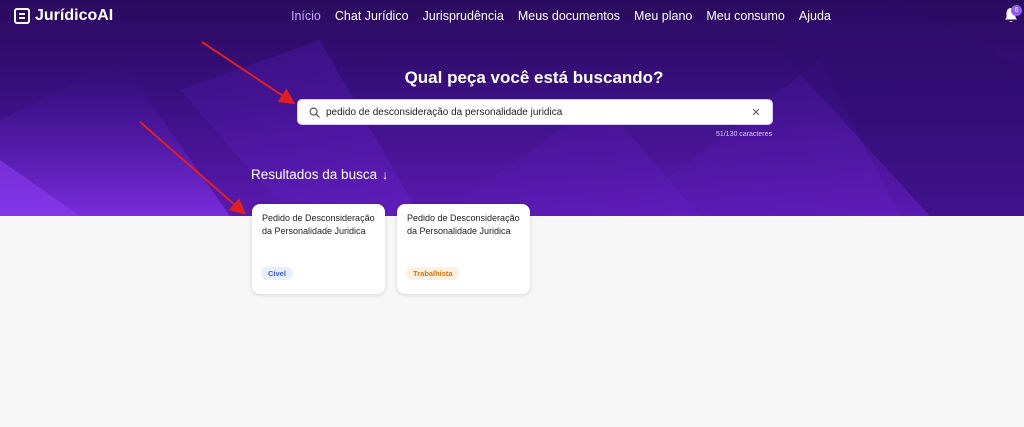  What do you see at coordinates (74, 15) in the screenshot?
I see `logo-text: JurídicoAI` at bounding box center [74, 15].